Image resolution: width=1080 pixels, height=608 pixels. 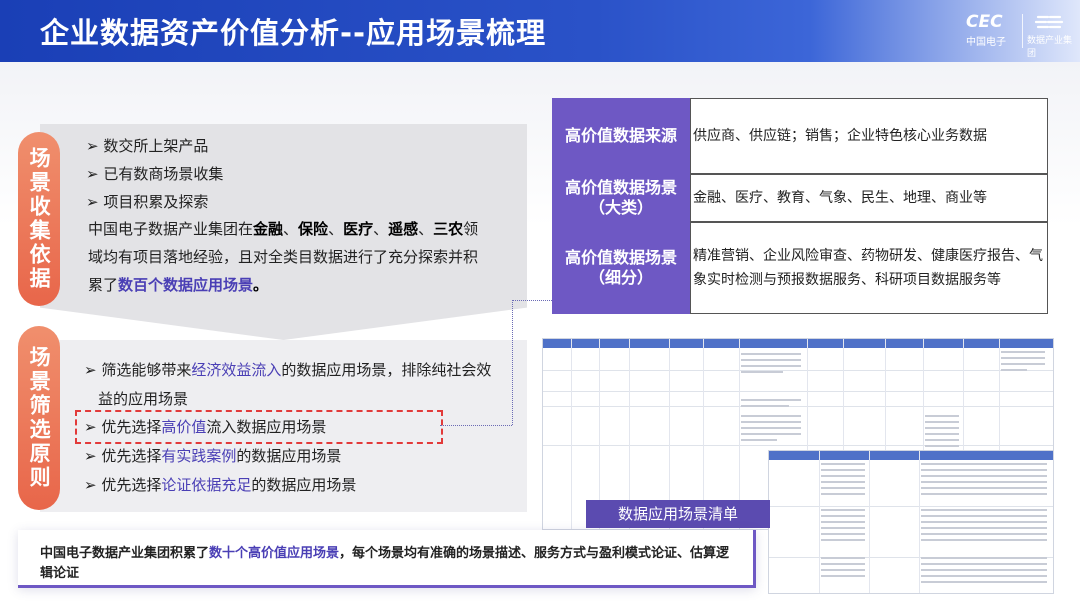 What do you see at coordinates (386, 370) in the screenshot?
I see `filter-text: 的数据应用场景，排除纯社会效` at bounding box center [386, 370].